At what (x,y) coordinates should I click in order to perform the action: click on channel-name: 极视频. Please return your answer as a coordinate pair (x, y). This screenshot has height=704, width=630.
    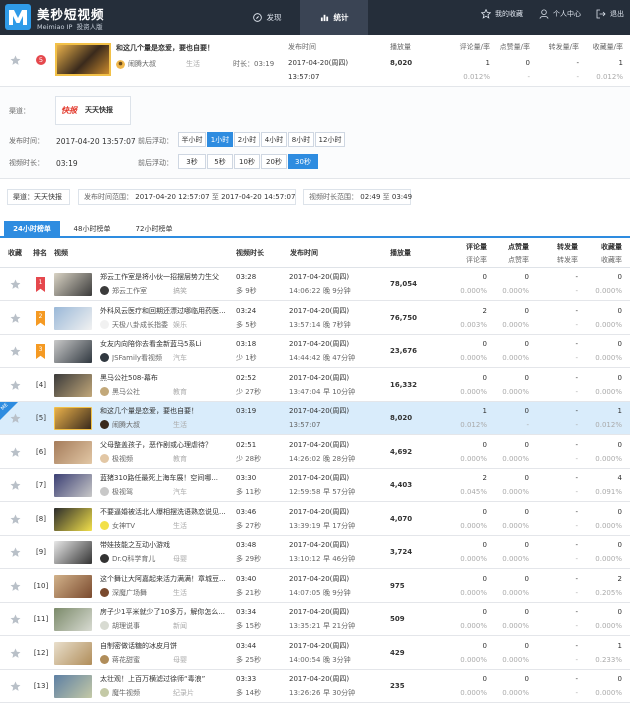
    Looking at the image, I should click on (141, 459).